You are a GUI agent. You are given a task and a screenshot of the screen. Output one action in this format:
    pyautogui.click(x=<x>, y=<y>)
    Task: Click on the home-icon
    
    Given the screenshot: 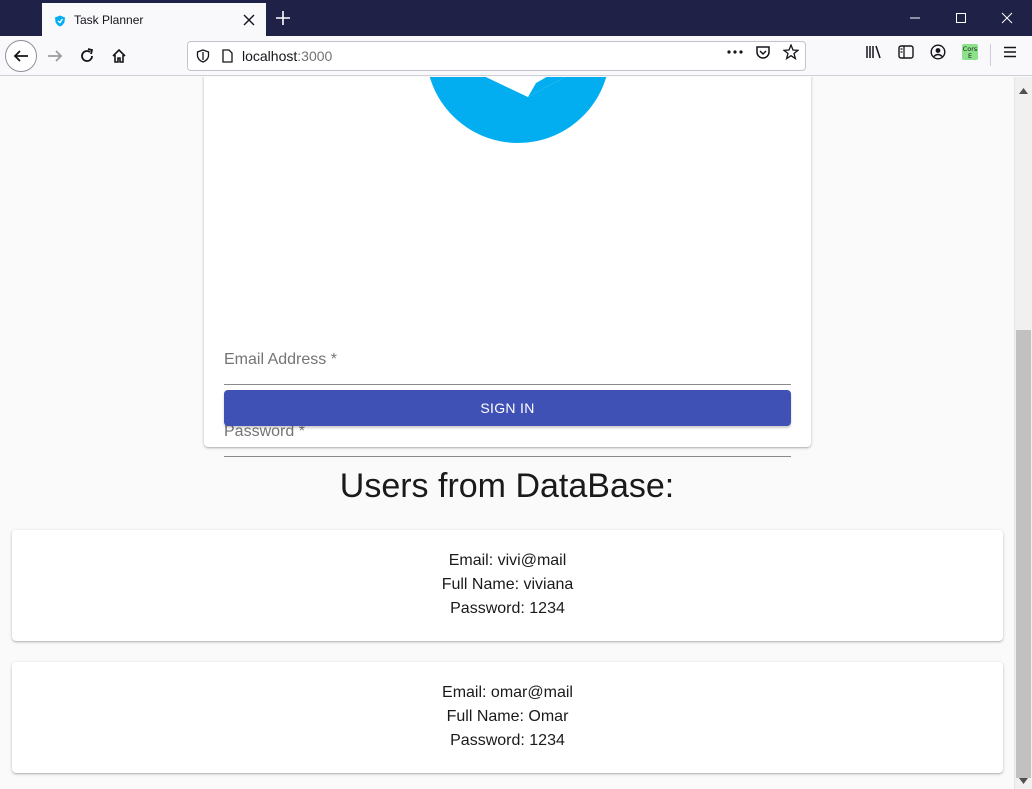 What is the action you would take?
    pyautogui.click(x=119, y=55)
    